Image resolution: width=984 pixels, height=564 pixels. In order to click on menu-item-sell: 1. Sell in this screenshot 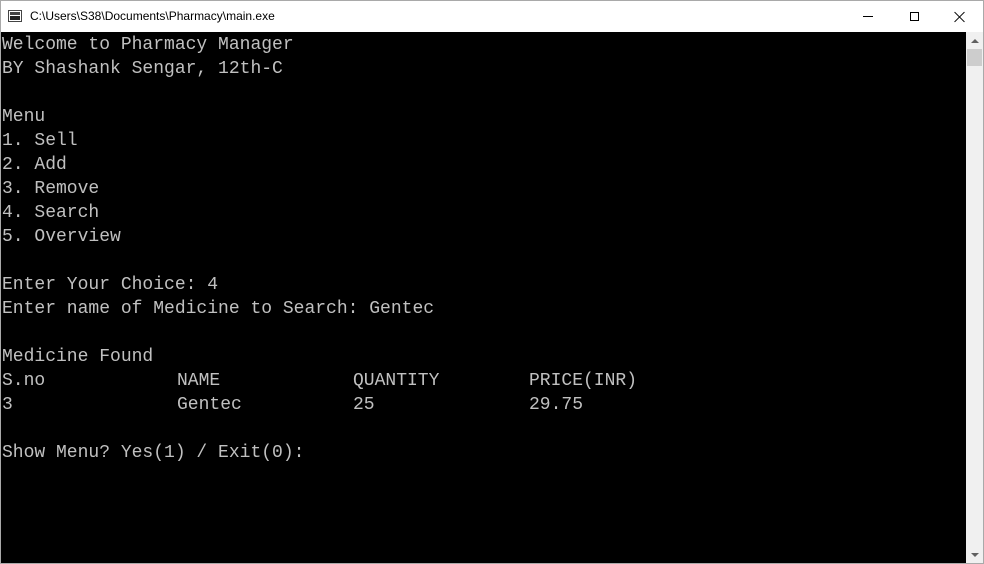, I will do `click(40, 141)`.